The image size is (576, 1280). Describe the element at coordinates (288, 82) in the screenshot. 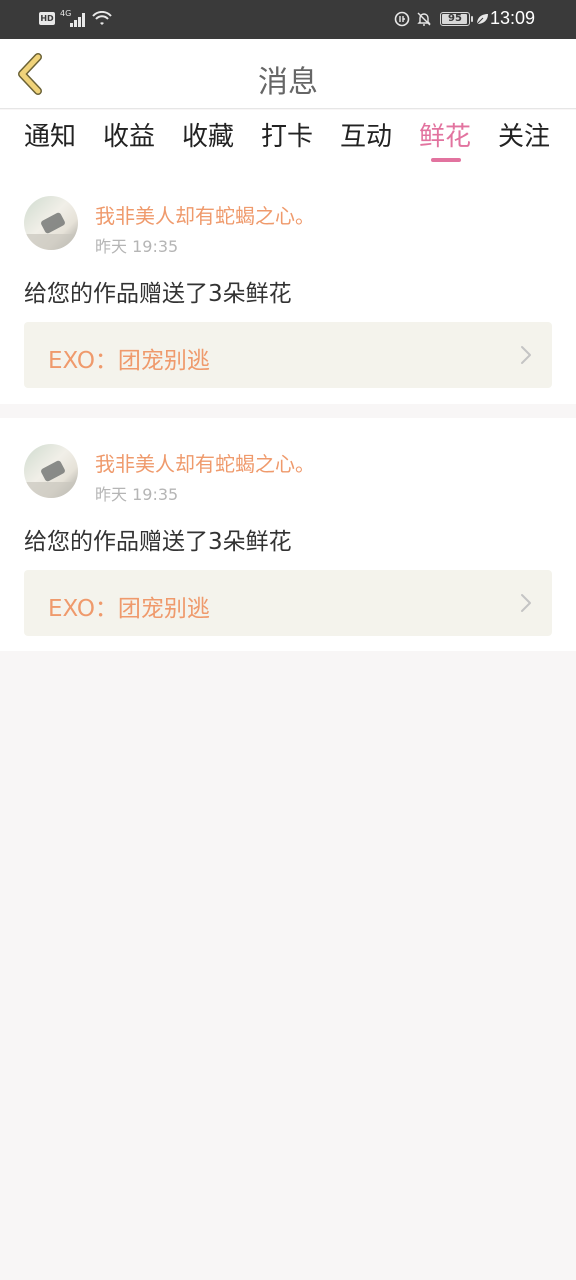

I see `page-title: 消息` at that location.